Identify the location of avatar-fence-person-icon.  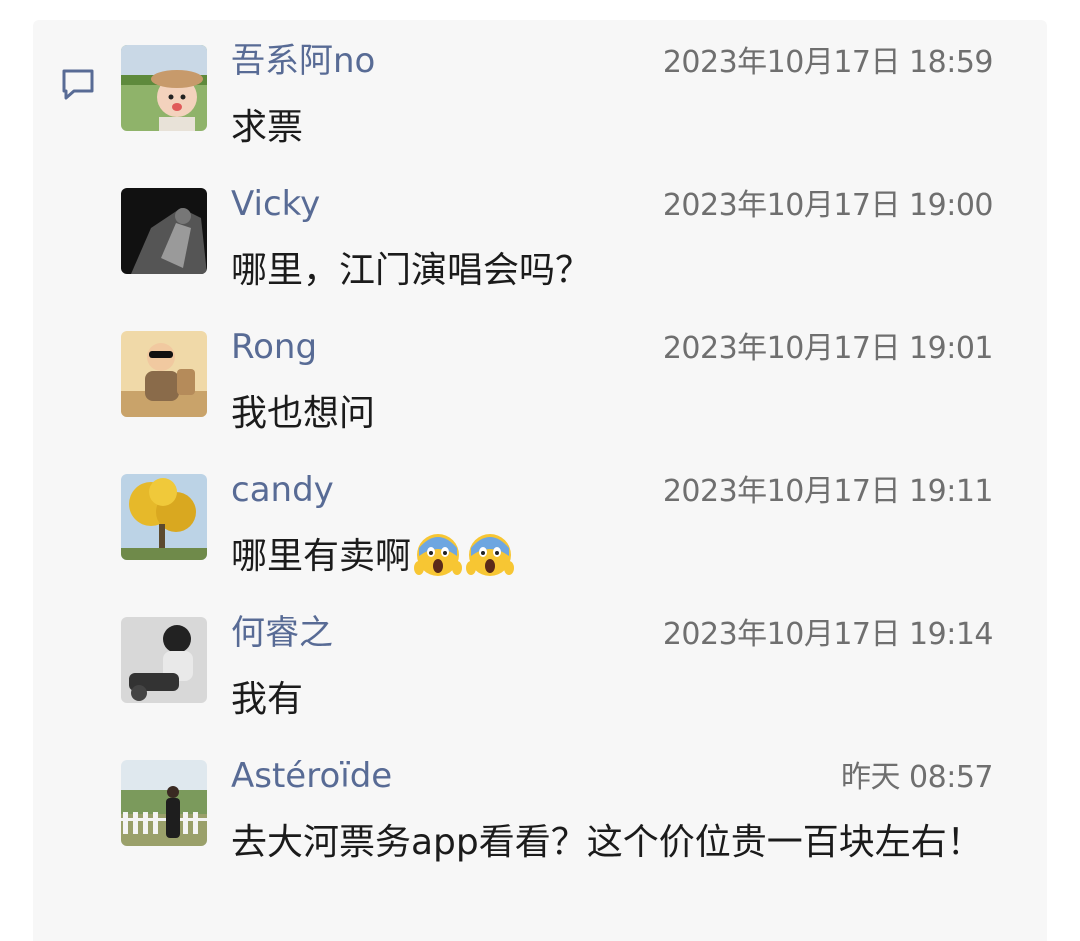
(164, 803).